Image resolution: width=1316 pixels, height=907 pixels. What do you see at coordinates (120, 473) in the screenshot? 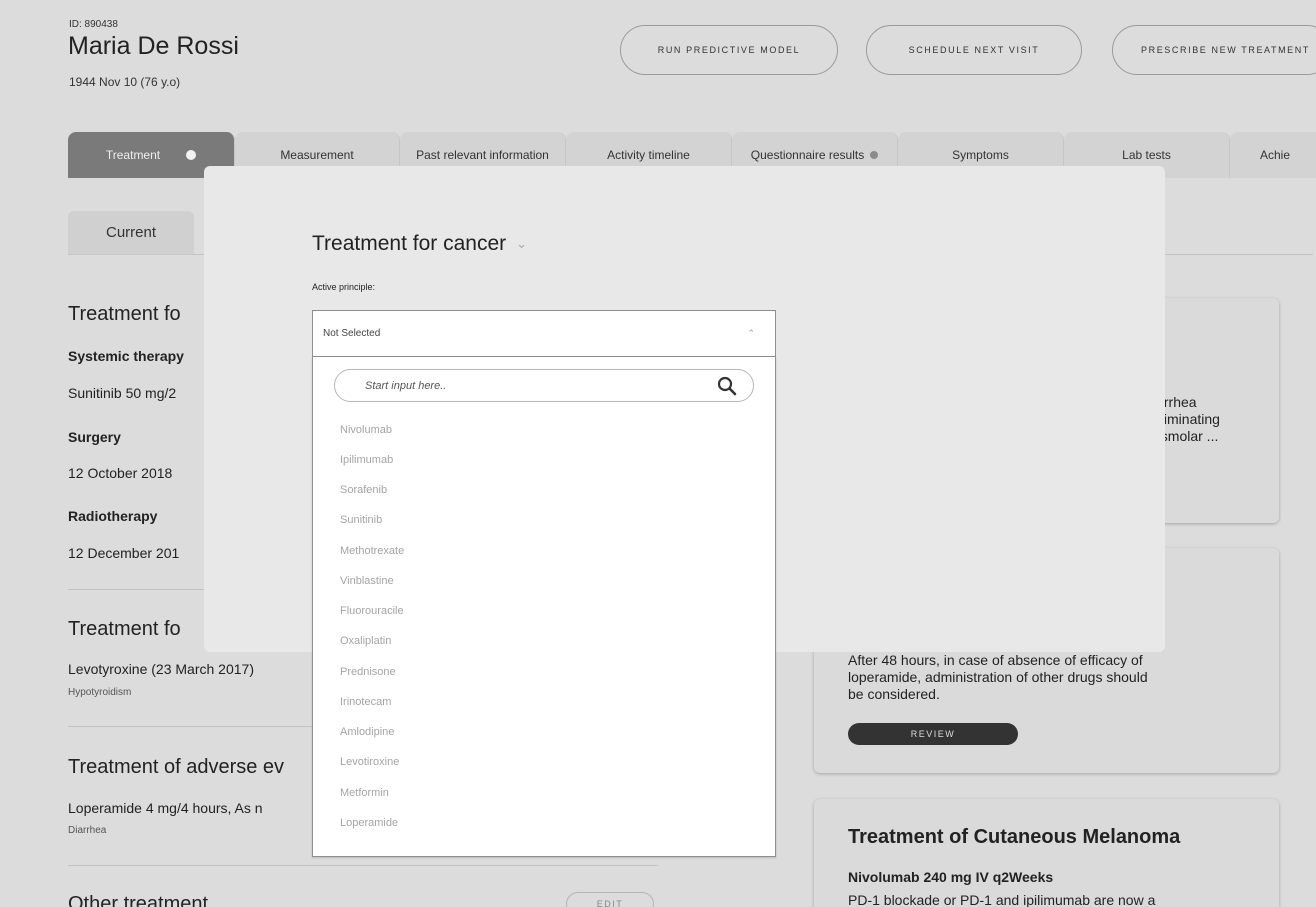
I see `surgery-value: 12 October 2018` at bounding box center [120, 473].